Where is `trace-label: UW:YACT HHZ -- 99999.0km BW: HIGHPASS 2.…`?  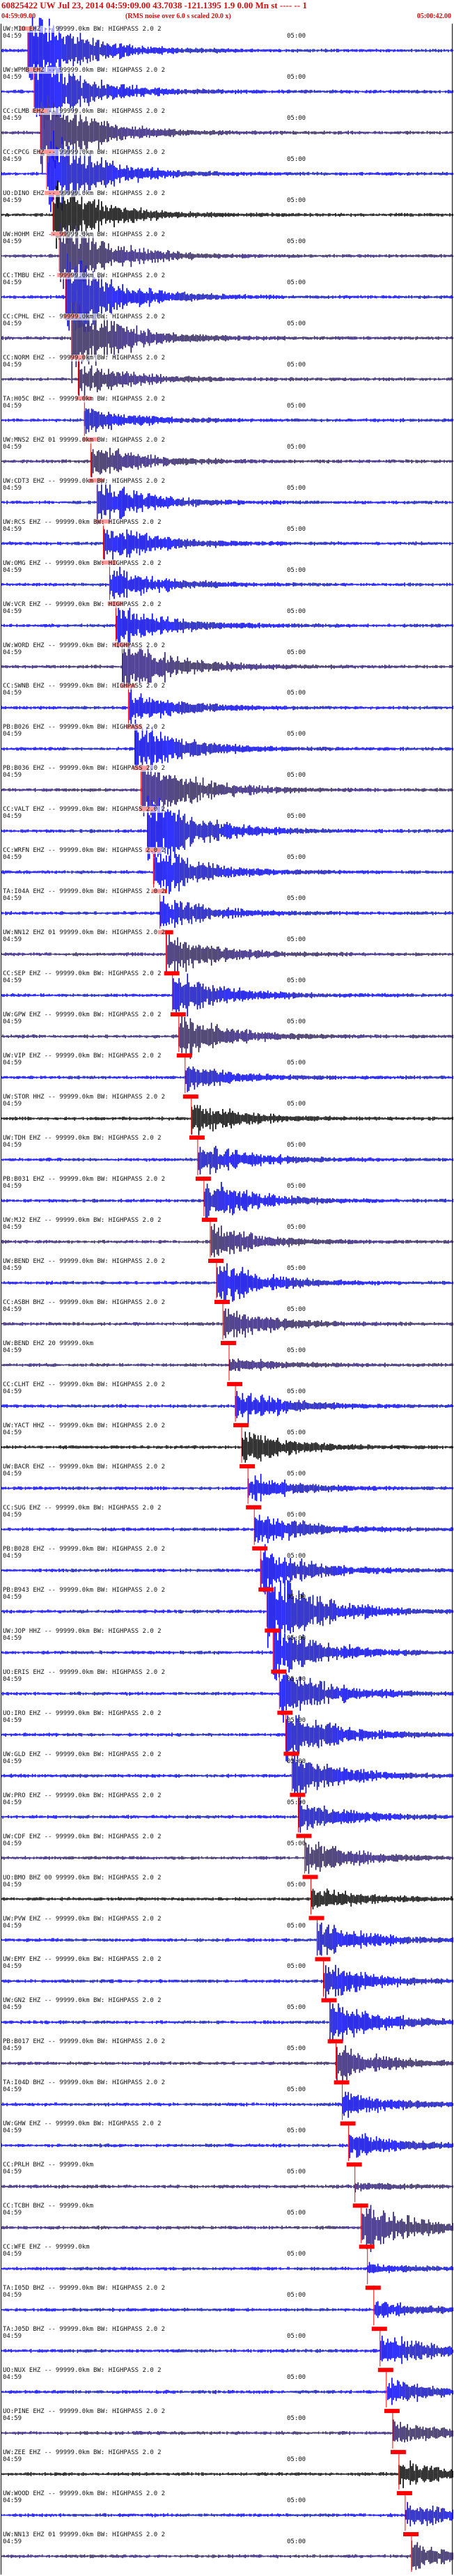 trace-label: UW:YACT HHZ -- 99999.0km BW: HIGHPASS 2.… is located at coordinates (84, 1425).